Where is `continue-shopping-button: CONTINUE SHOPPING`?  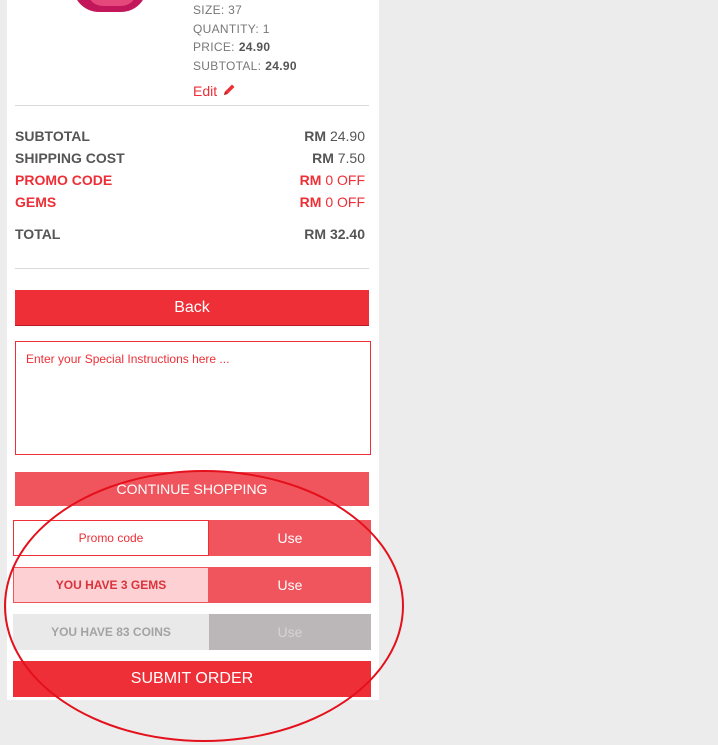
continue-shopping-button: CONTINUE SHOPPING is located at coordinates (192, 489).